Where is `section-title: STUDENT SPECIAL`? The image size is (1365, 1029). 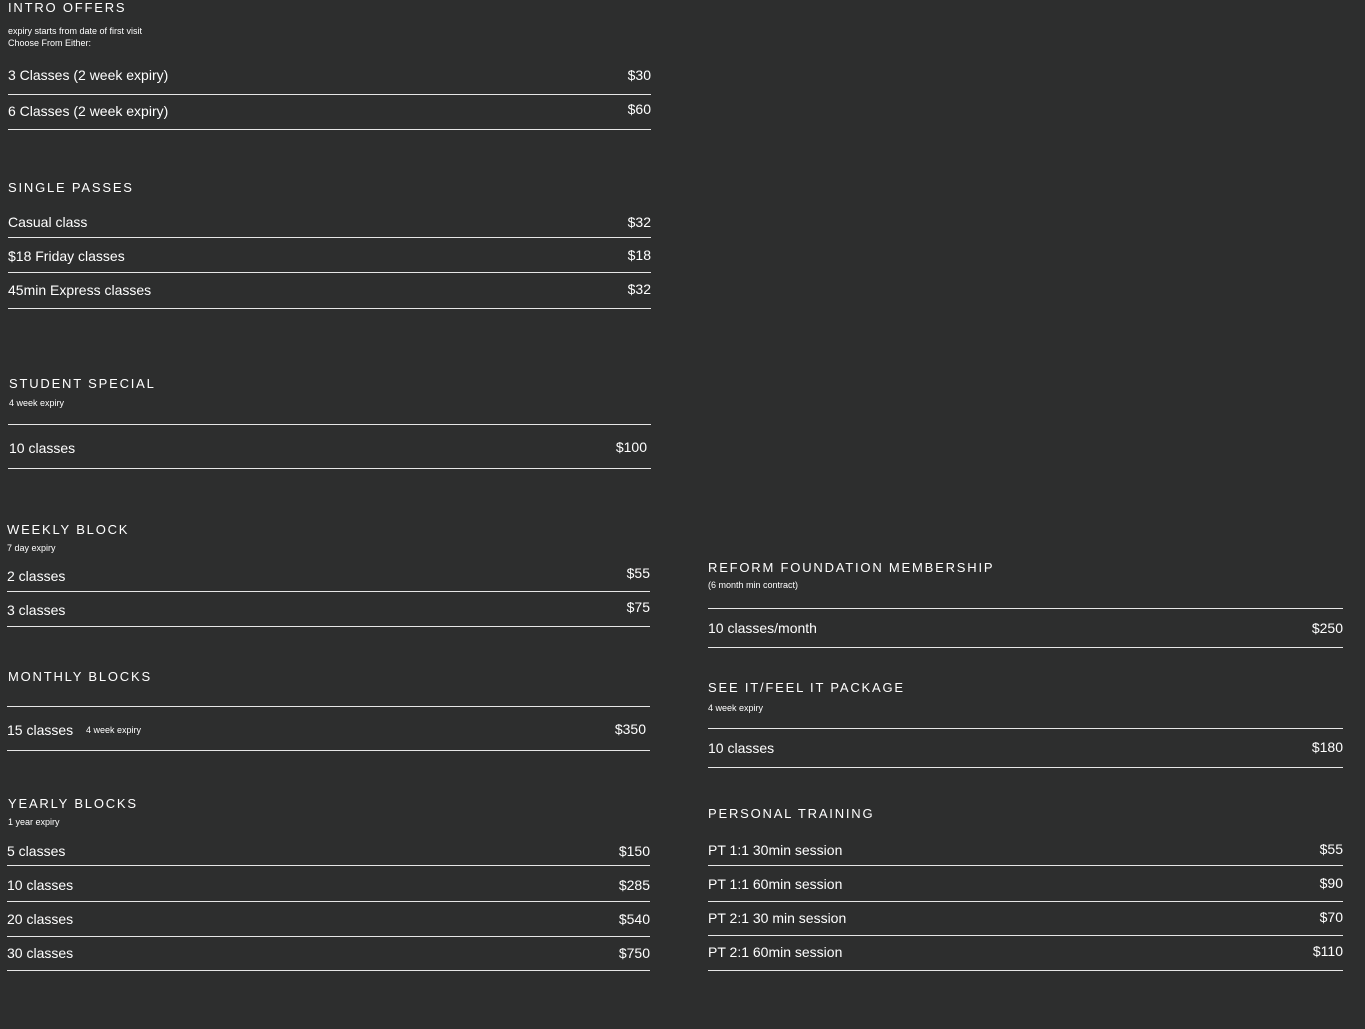 section-title: STUDENT SPECIAL is located at coordinates (82, 383).